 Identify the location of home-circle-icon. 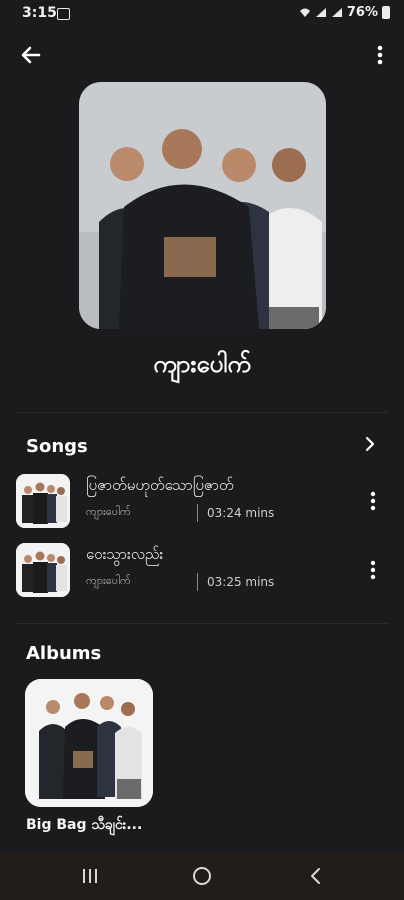
(202, 876).